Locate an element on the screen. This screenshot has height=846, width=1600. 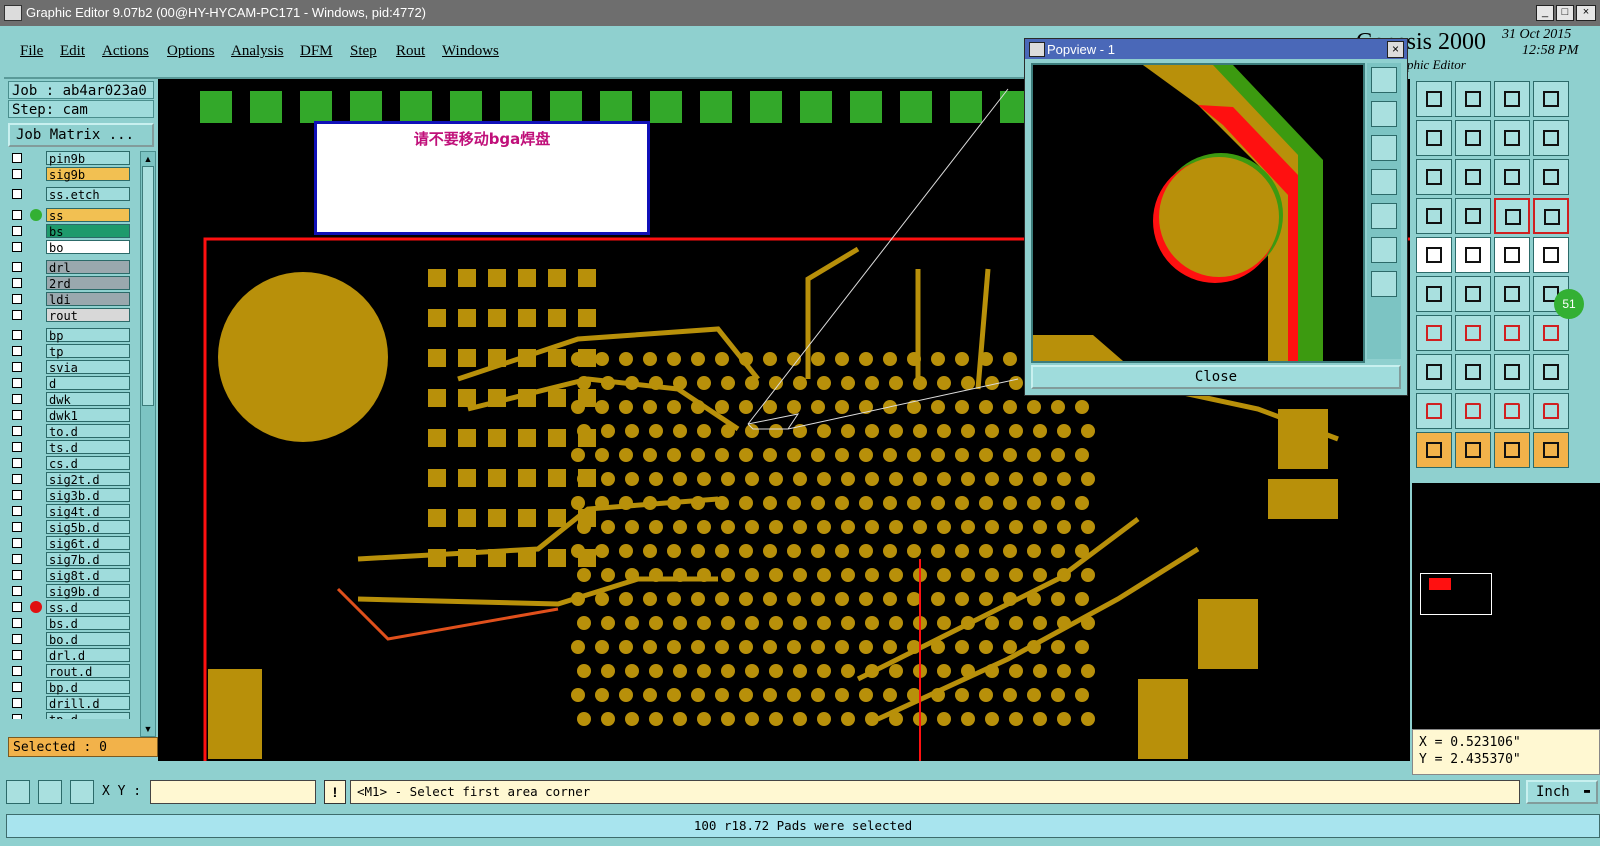
zoom-badge: 51 is located at coordinates (1569, 304).